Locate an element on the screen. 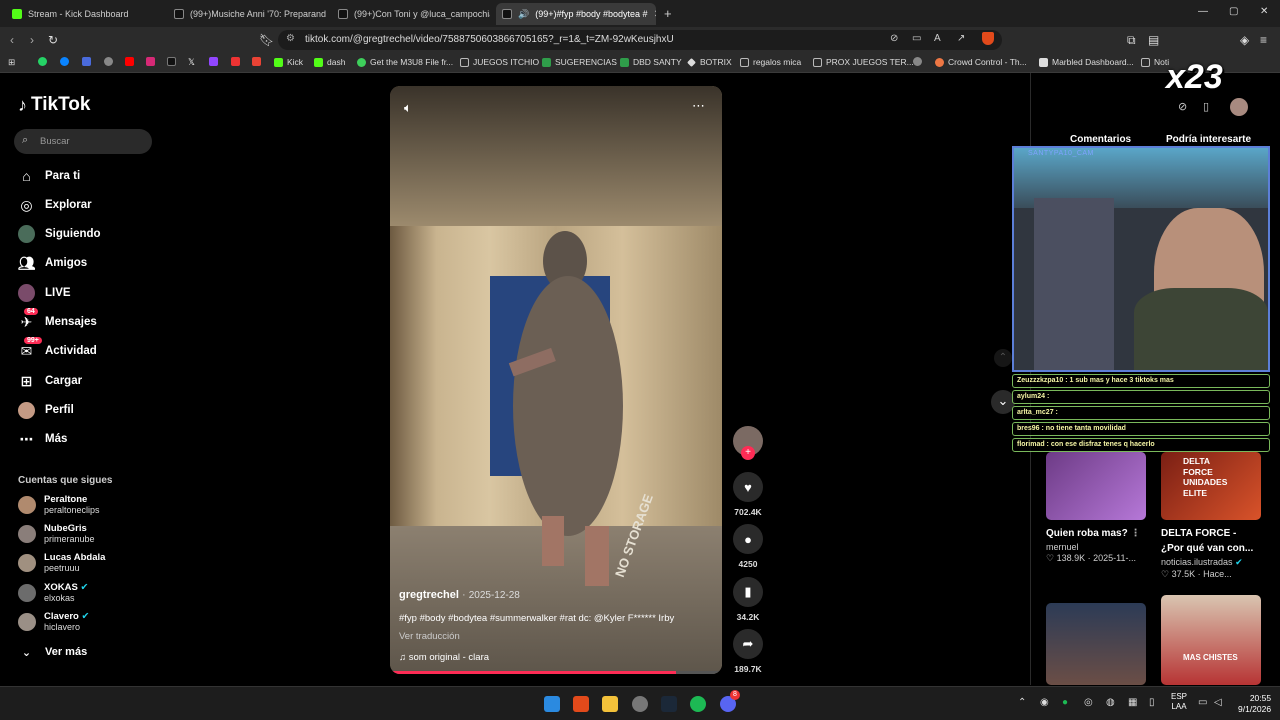  header-icon: ⊘ is located at coordinates (1182, 106).